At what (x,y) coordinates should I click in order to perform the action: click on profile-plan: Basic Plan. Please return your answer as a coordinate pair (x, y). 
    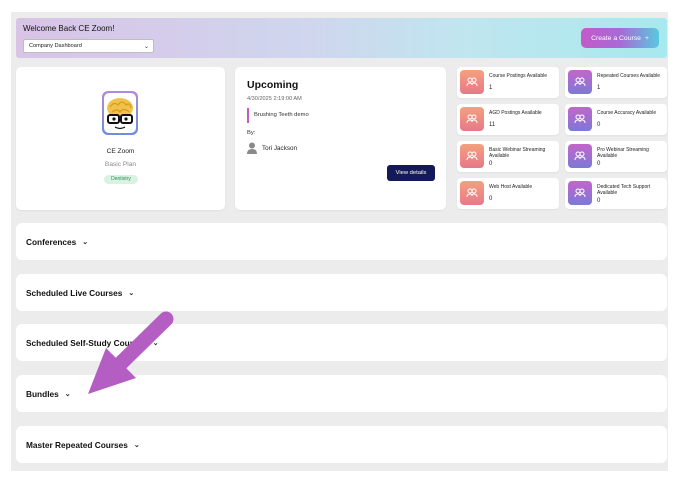
    Looking at the image, I should click on (120, 164).